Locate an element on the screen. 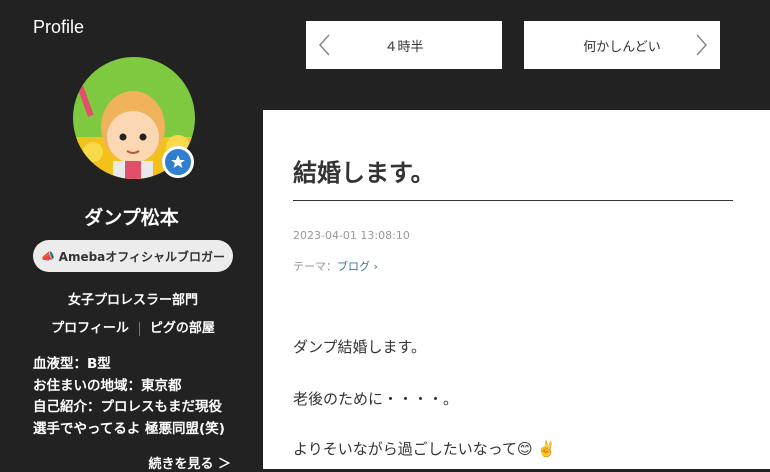 Image resolution: width=770 pixels, height=472 pixels. title-divider is located at coordinates (513, 200).